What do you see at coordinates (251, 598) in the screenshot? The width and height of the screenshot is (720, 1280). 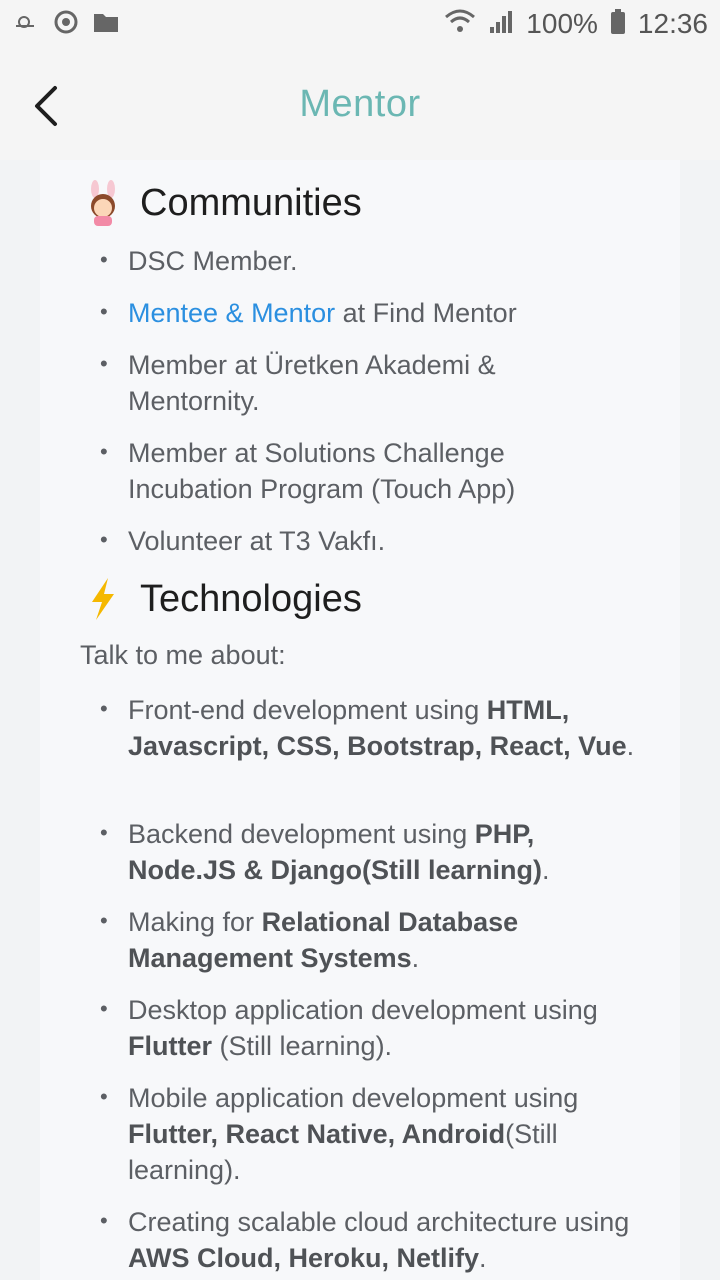 I see `technologies-heading-text: Technologies` at bounding box center [251, 598].